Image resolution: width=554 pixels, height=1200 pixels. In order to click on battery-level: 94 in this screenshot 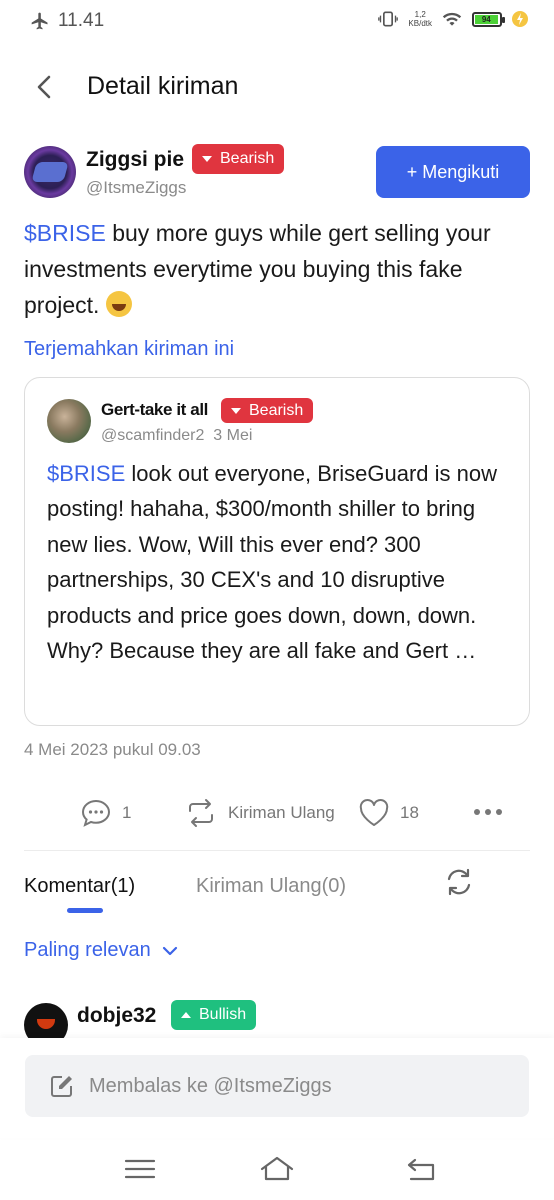, I will do `click(486, 19)`.